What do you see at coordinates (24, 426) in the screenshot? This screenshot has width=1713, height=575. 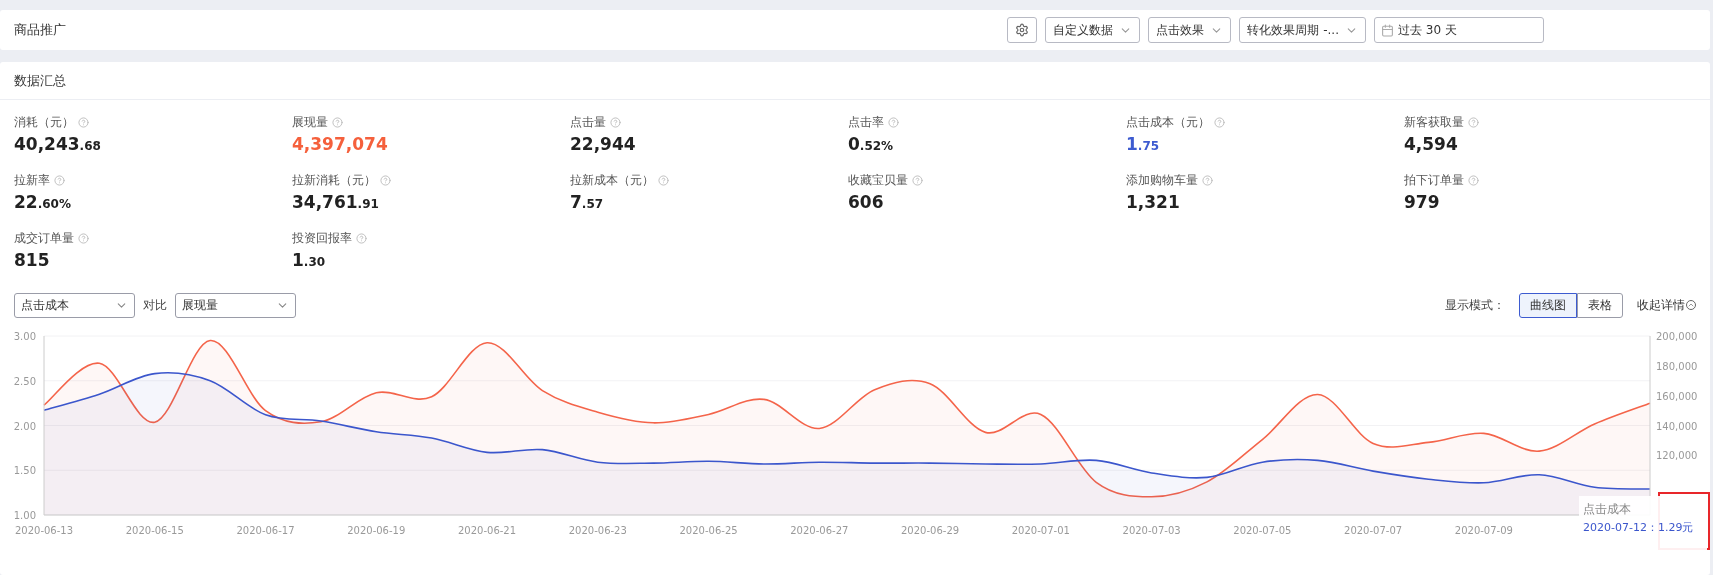 I see `axis-label: 2.00` at bounding box center [24, 426].